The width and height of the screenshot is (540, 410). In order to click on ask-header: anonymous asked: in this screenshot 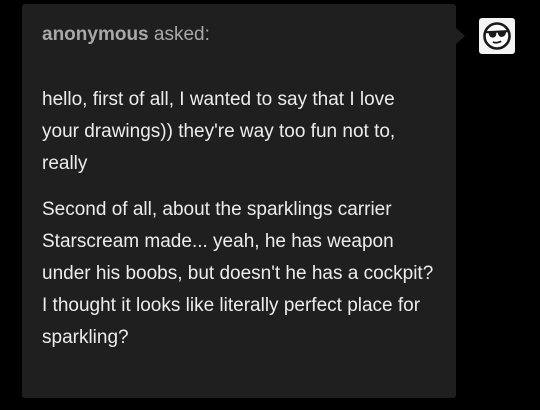, I will do `click(239, 35)`.